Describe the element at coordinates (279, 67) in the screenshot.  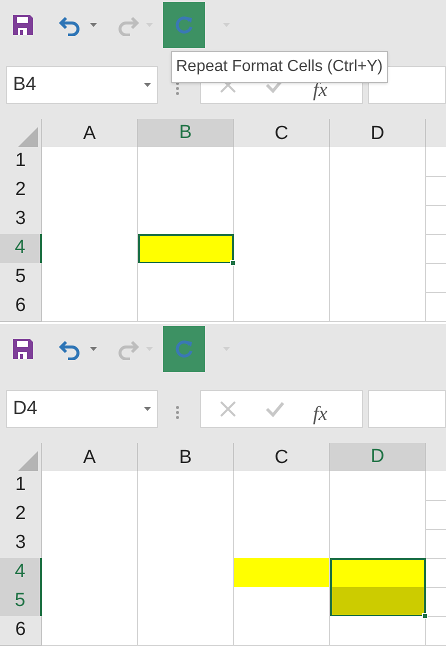
I see `tooltip: Repeat Format Cells (Ctrl+Y)` at that location.